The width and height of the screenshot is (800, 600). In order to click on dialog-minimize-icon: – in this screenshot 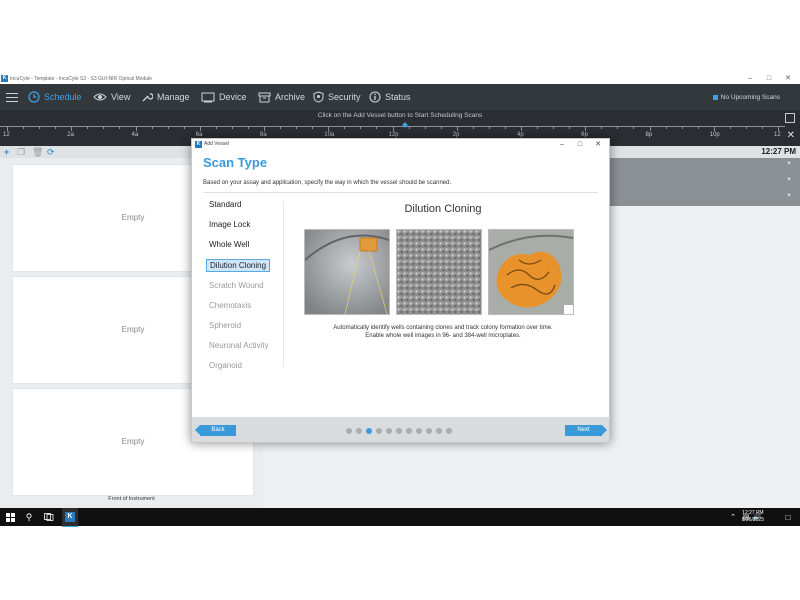, I will do `click(562, 144)`.